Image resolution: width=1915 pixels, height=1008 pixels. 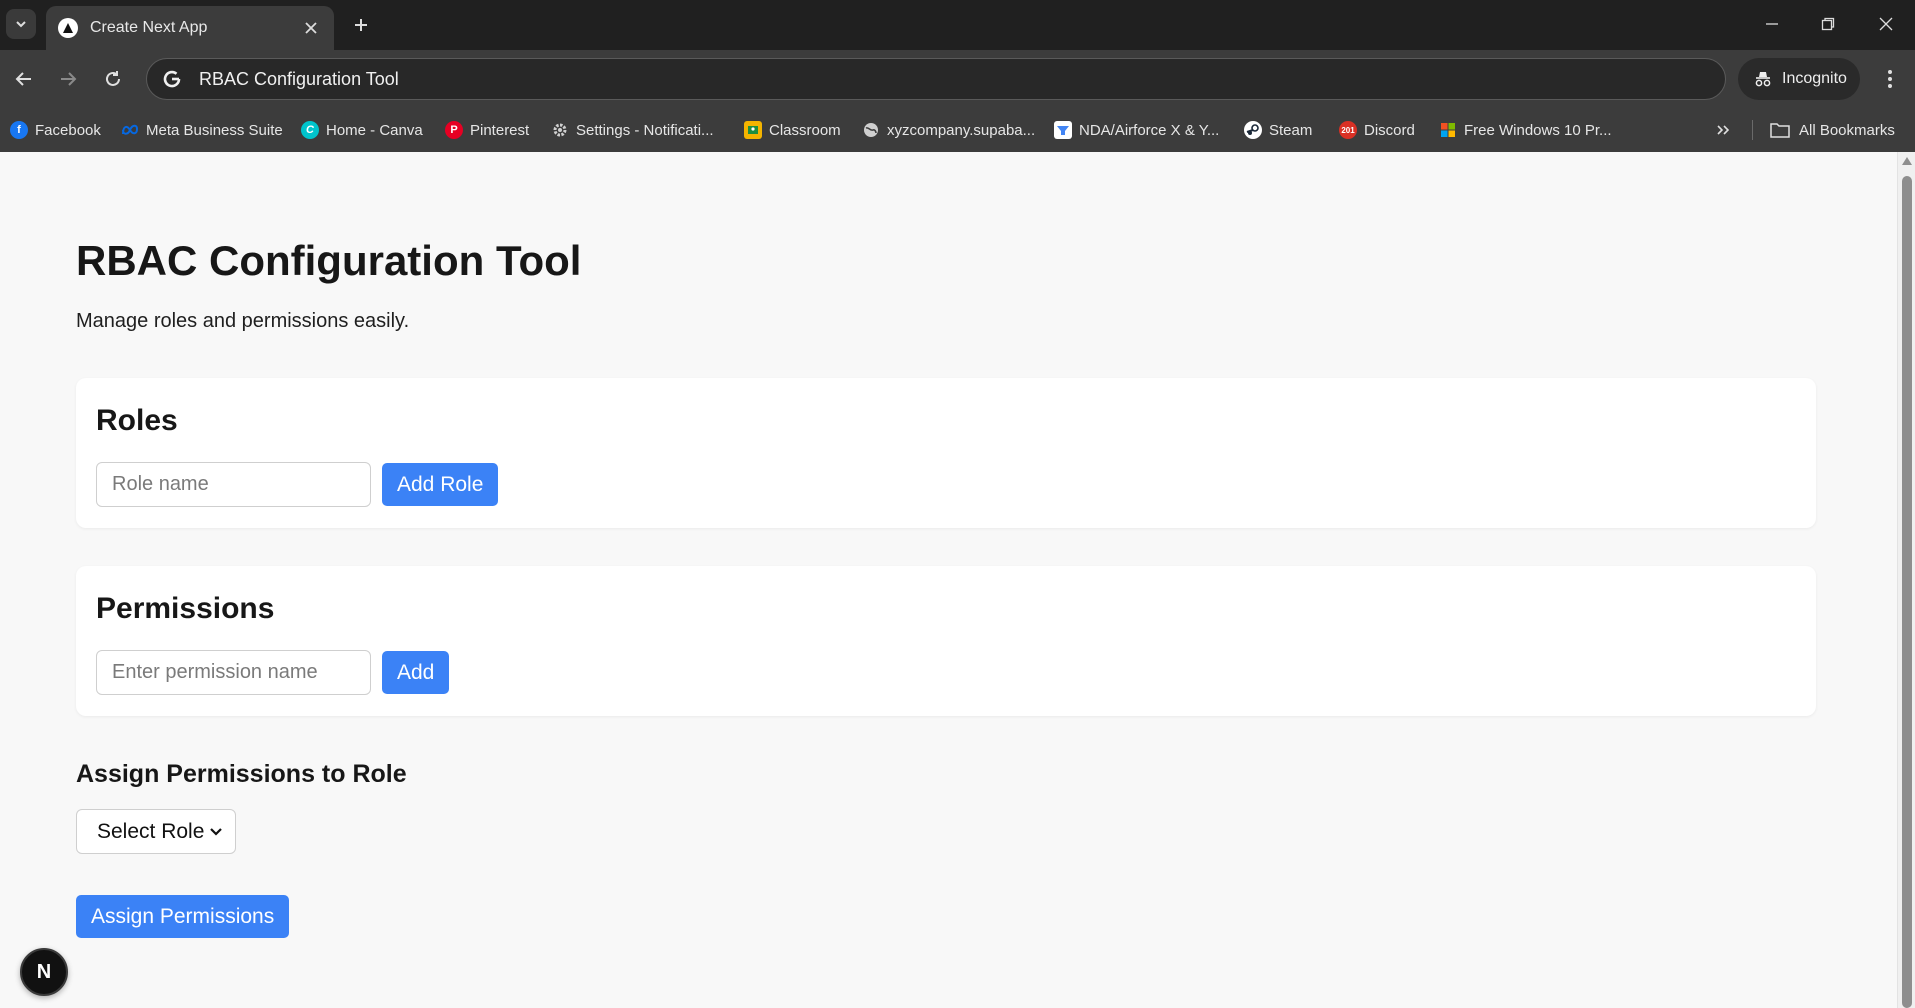 I want to click on roles-card: Roles Add Role, so click(x=946, y=453).